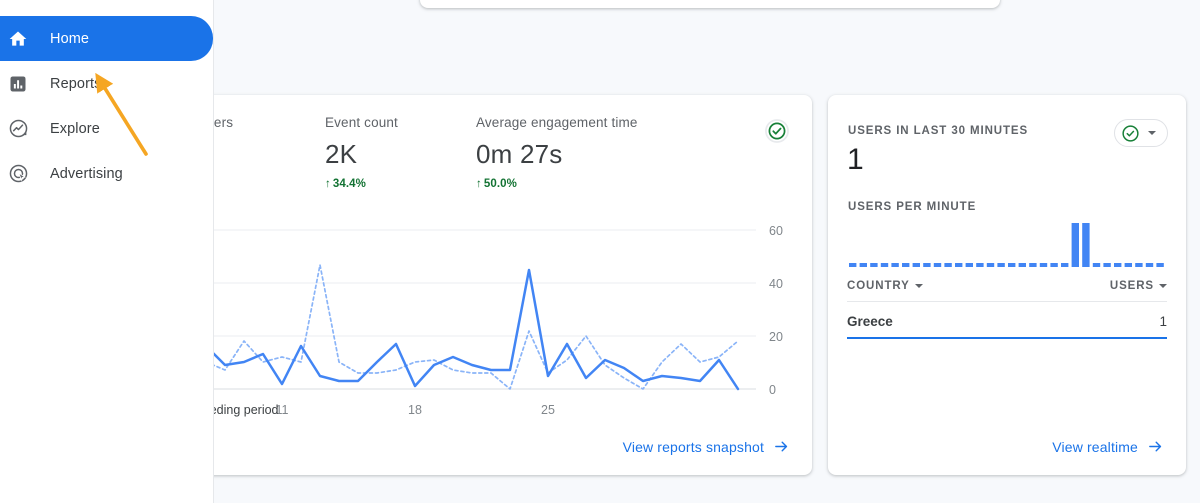 The width and height of the screenshot is (1200, 503). What do you see at coordinates (361, 152) in the screenshot?
I see `metric-event-count: Event count 2K ↑ 34.4%` at bounding box center [361, 152].